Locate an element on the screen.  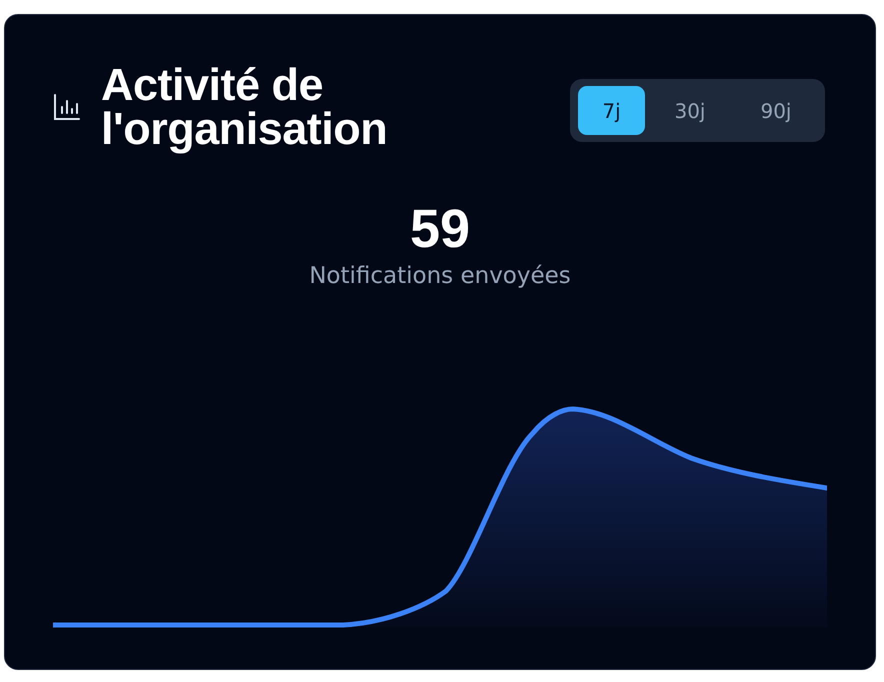
card-title: Activité de l'organisation is located at coordinates (244, 107).